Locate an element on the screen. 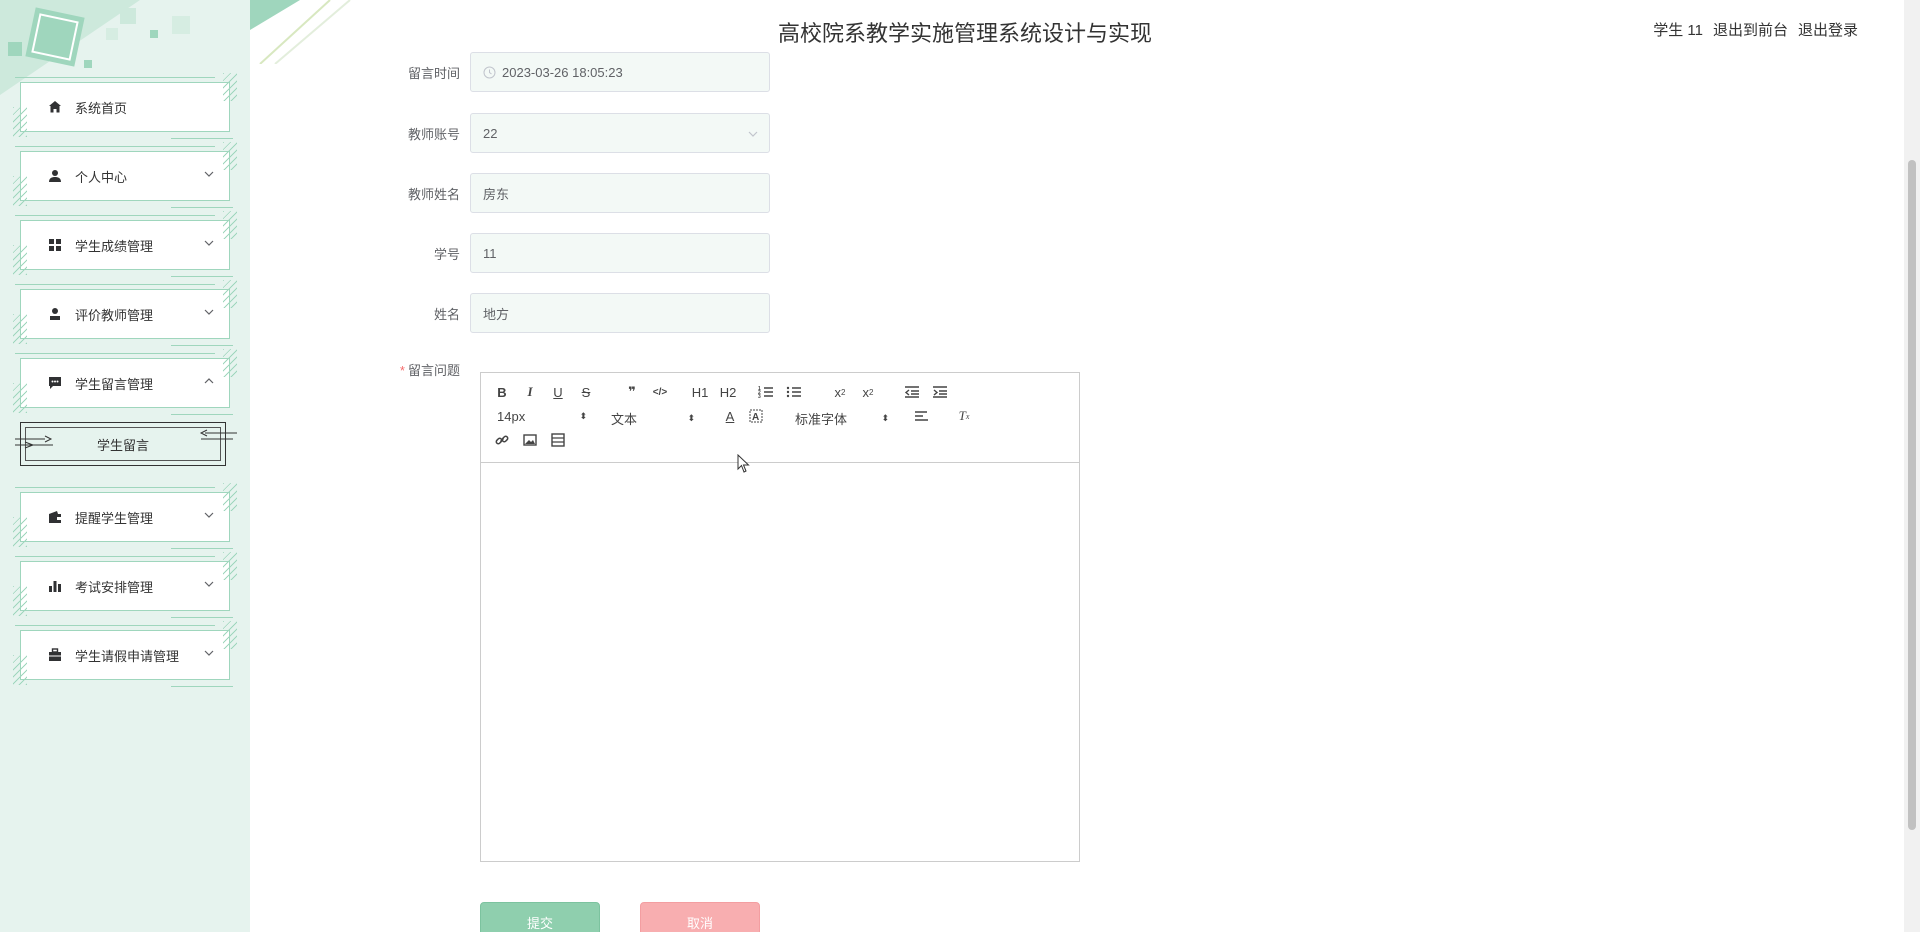 The width and height of the screenshot is (1920, 932). page-scrollbar is located at coordinates (1912, 466).